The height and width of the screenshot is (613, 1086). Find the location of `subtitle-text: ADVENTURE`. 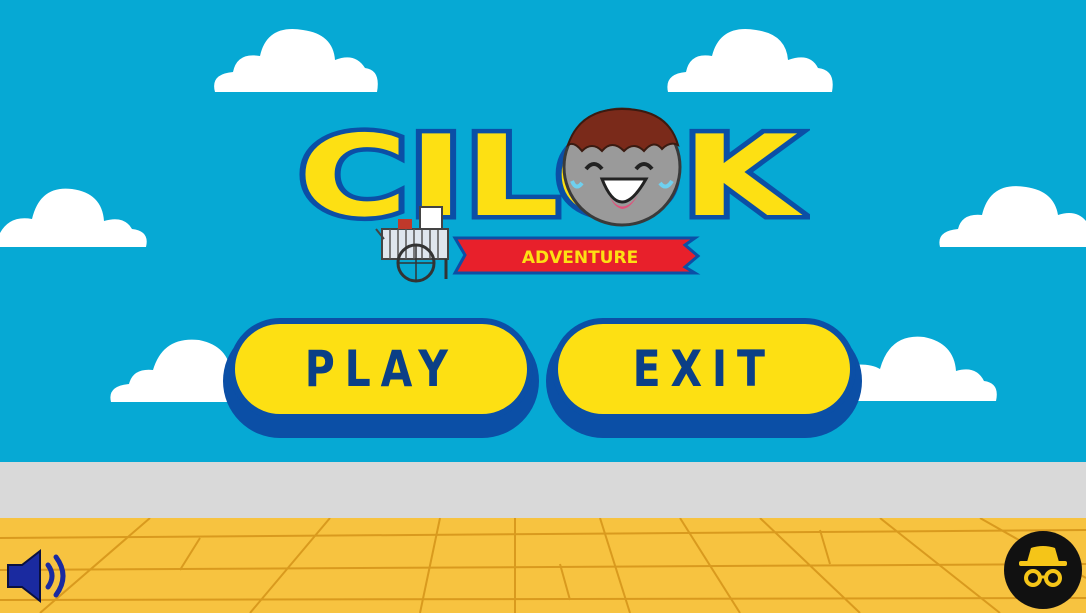

subtitle-text: ADVENTURE is located at coordinates (580, 258).